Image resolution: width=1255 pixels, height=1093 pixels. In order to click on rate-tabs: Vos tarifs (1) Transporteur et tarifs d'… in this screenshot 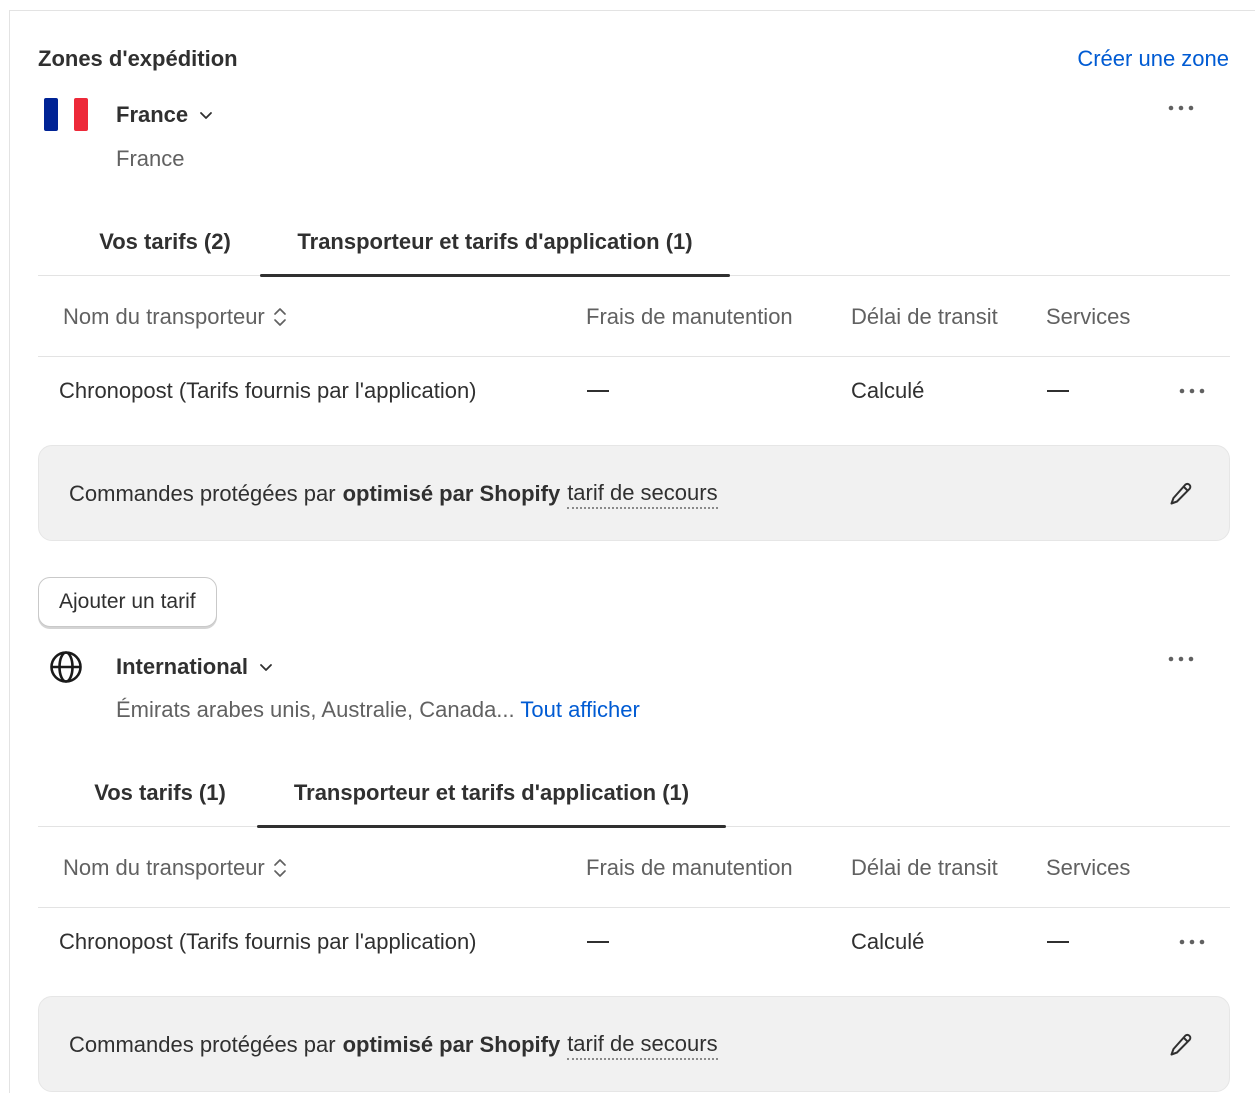, I will do `click(634, 793)`.